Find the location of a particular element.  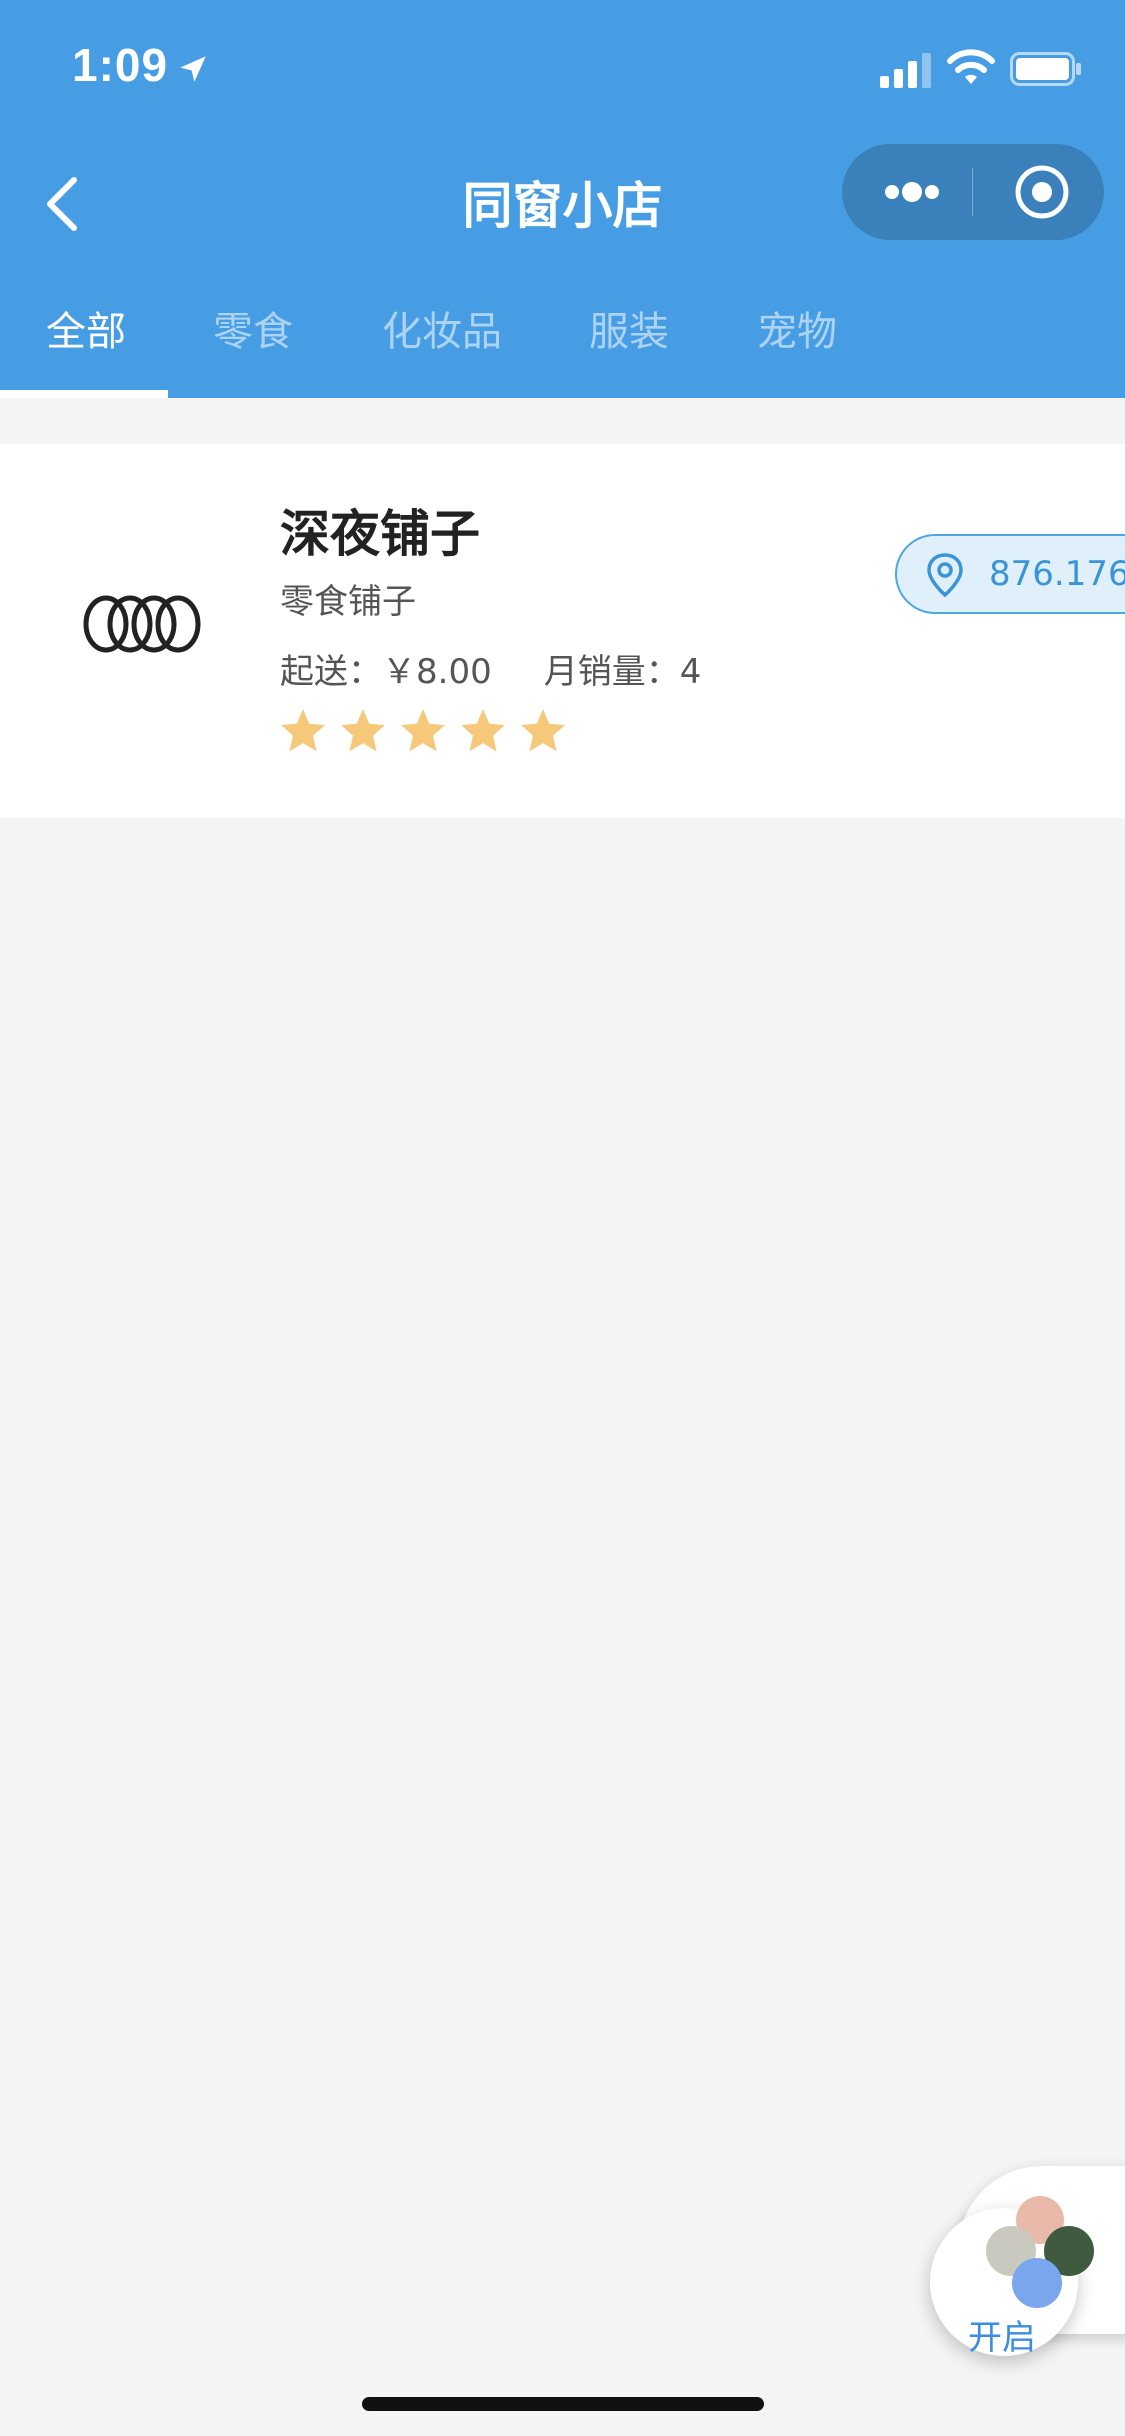

chart-avatar-icon is located at coordinates (1037, 2283).